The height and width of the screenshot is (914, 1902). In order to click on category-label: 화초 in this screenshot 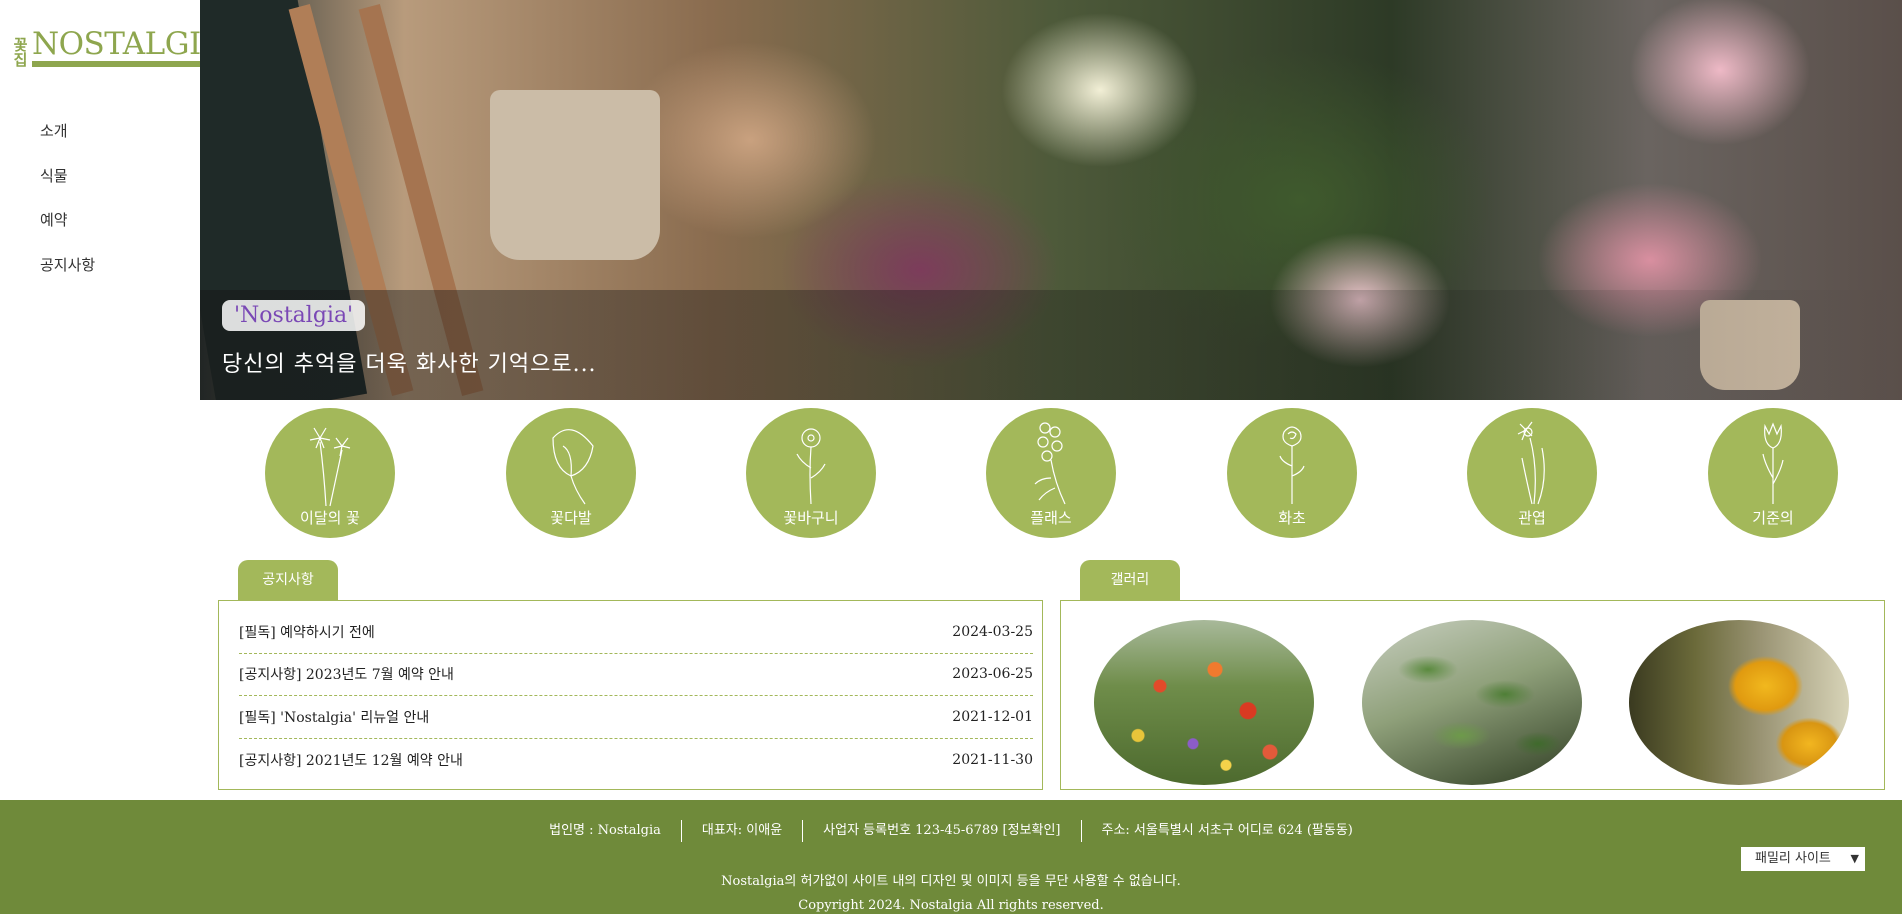, I will do `click(1292, 518)`.